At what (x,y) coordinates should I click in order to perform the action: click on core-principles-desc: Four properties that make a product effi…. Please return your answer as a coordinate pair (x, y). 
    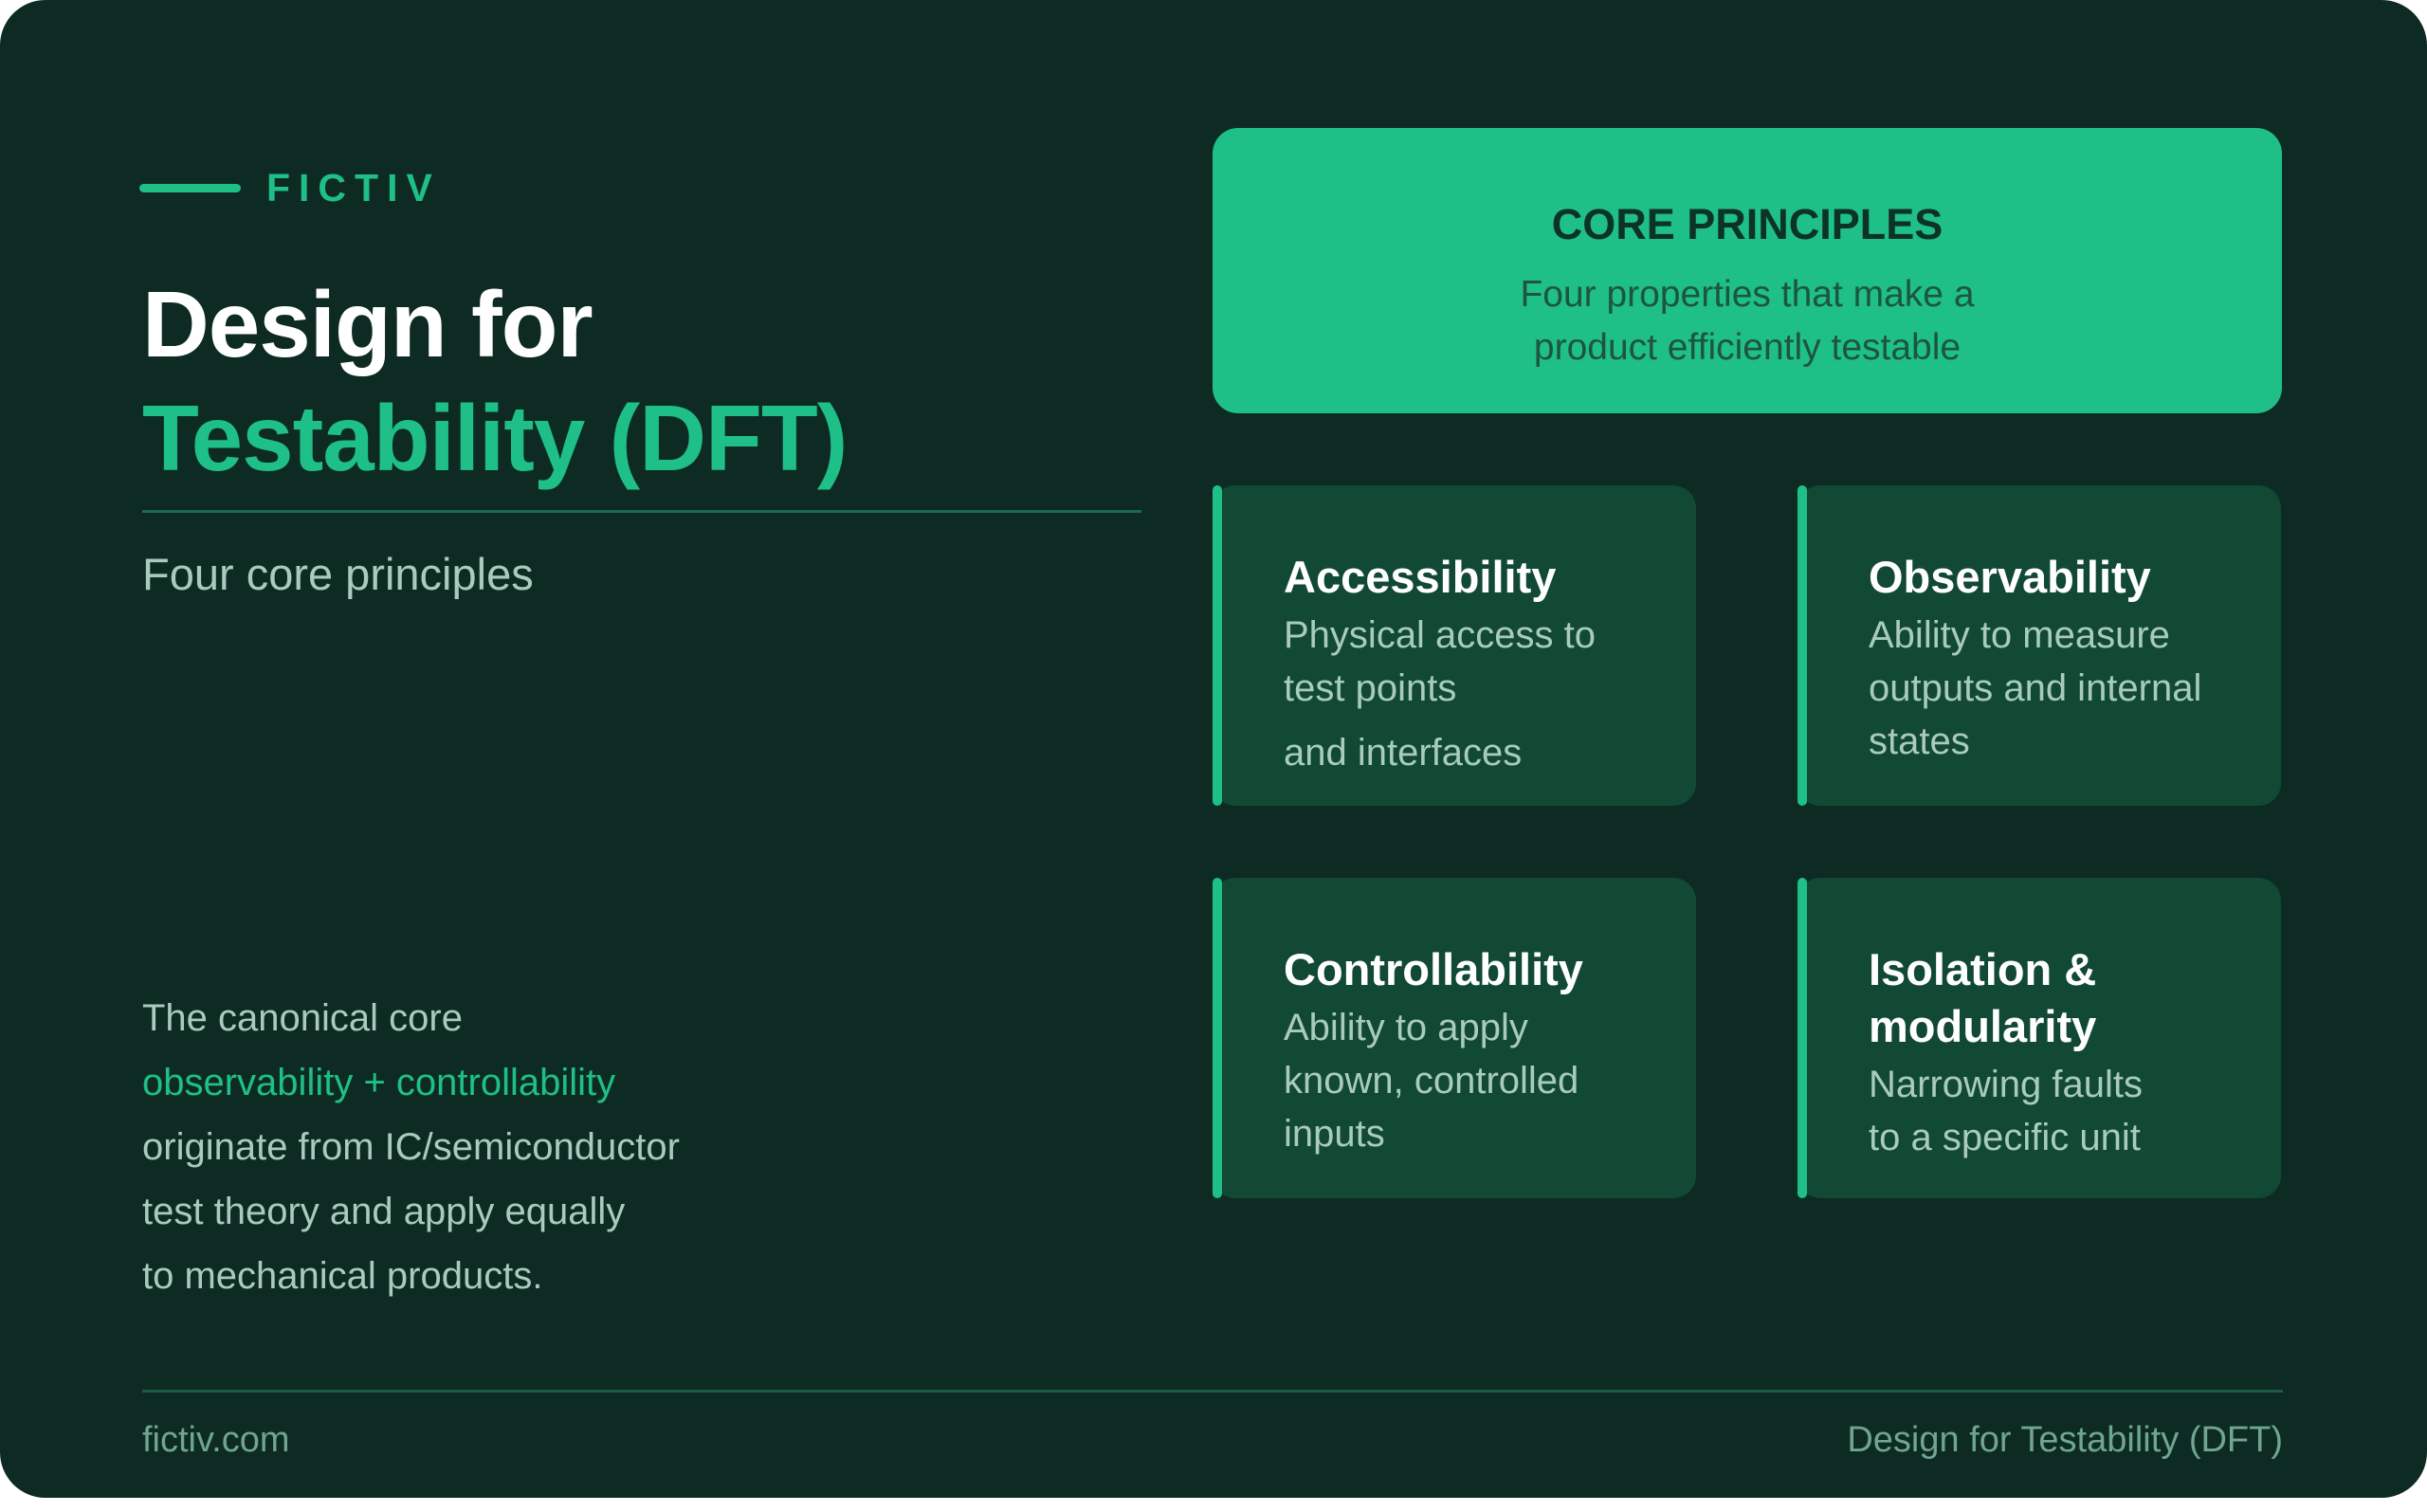
    Looking at the image, I should click on (1747, 321).